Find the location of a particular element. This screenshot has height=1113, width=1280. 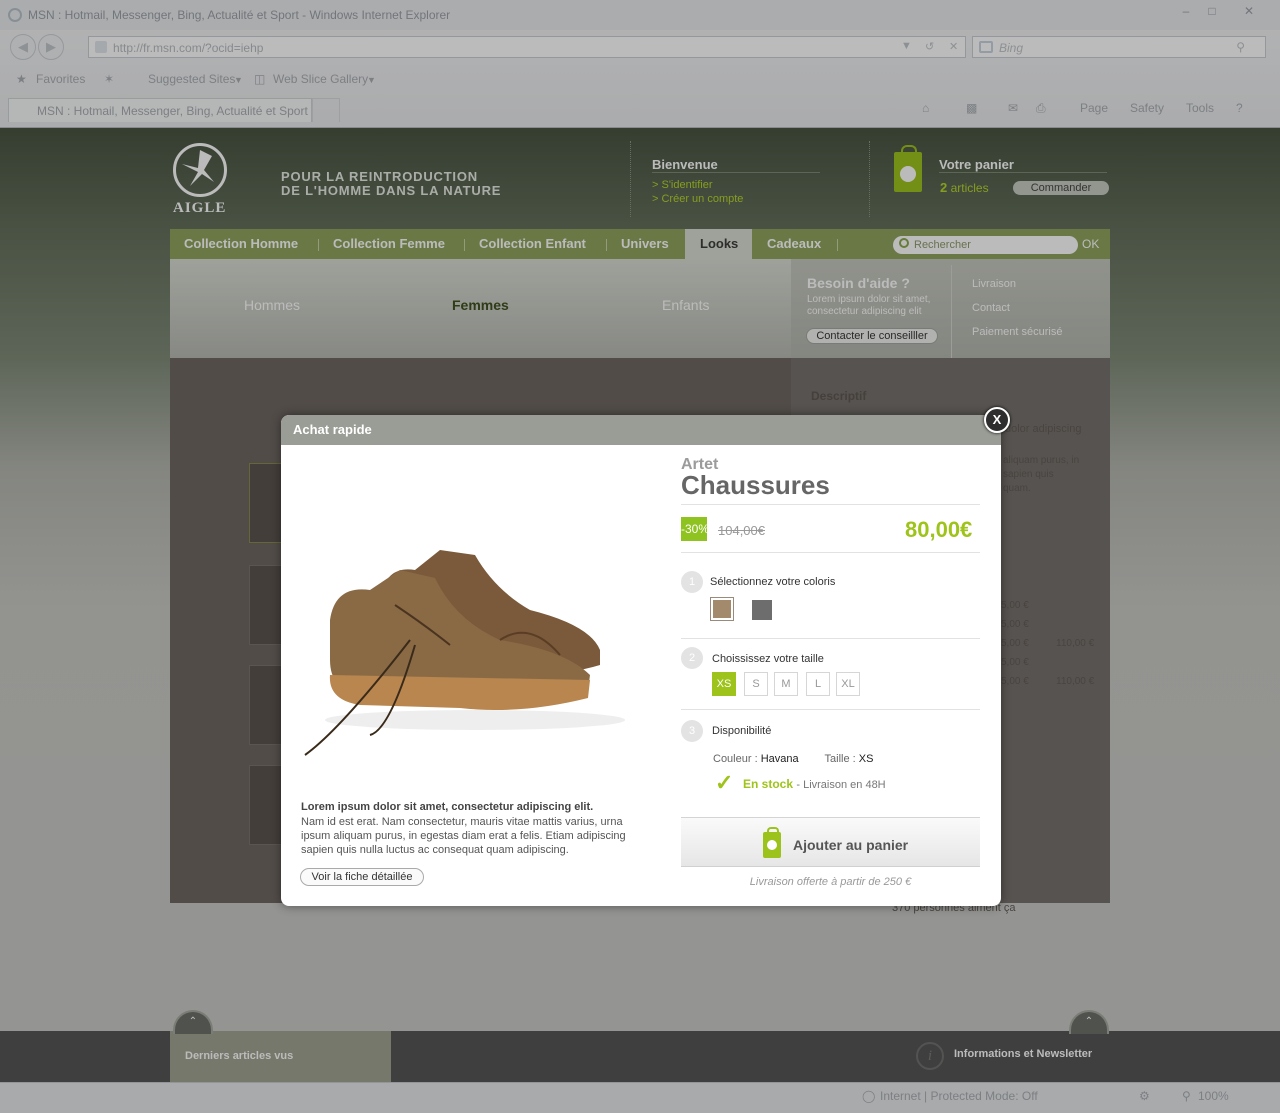

add-to-cart-label: Ajouter au panier is located at coordinates (851, 845).